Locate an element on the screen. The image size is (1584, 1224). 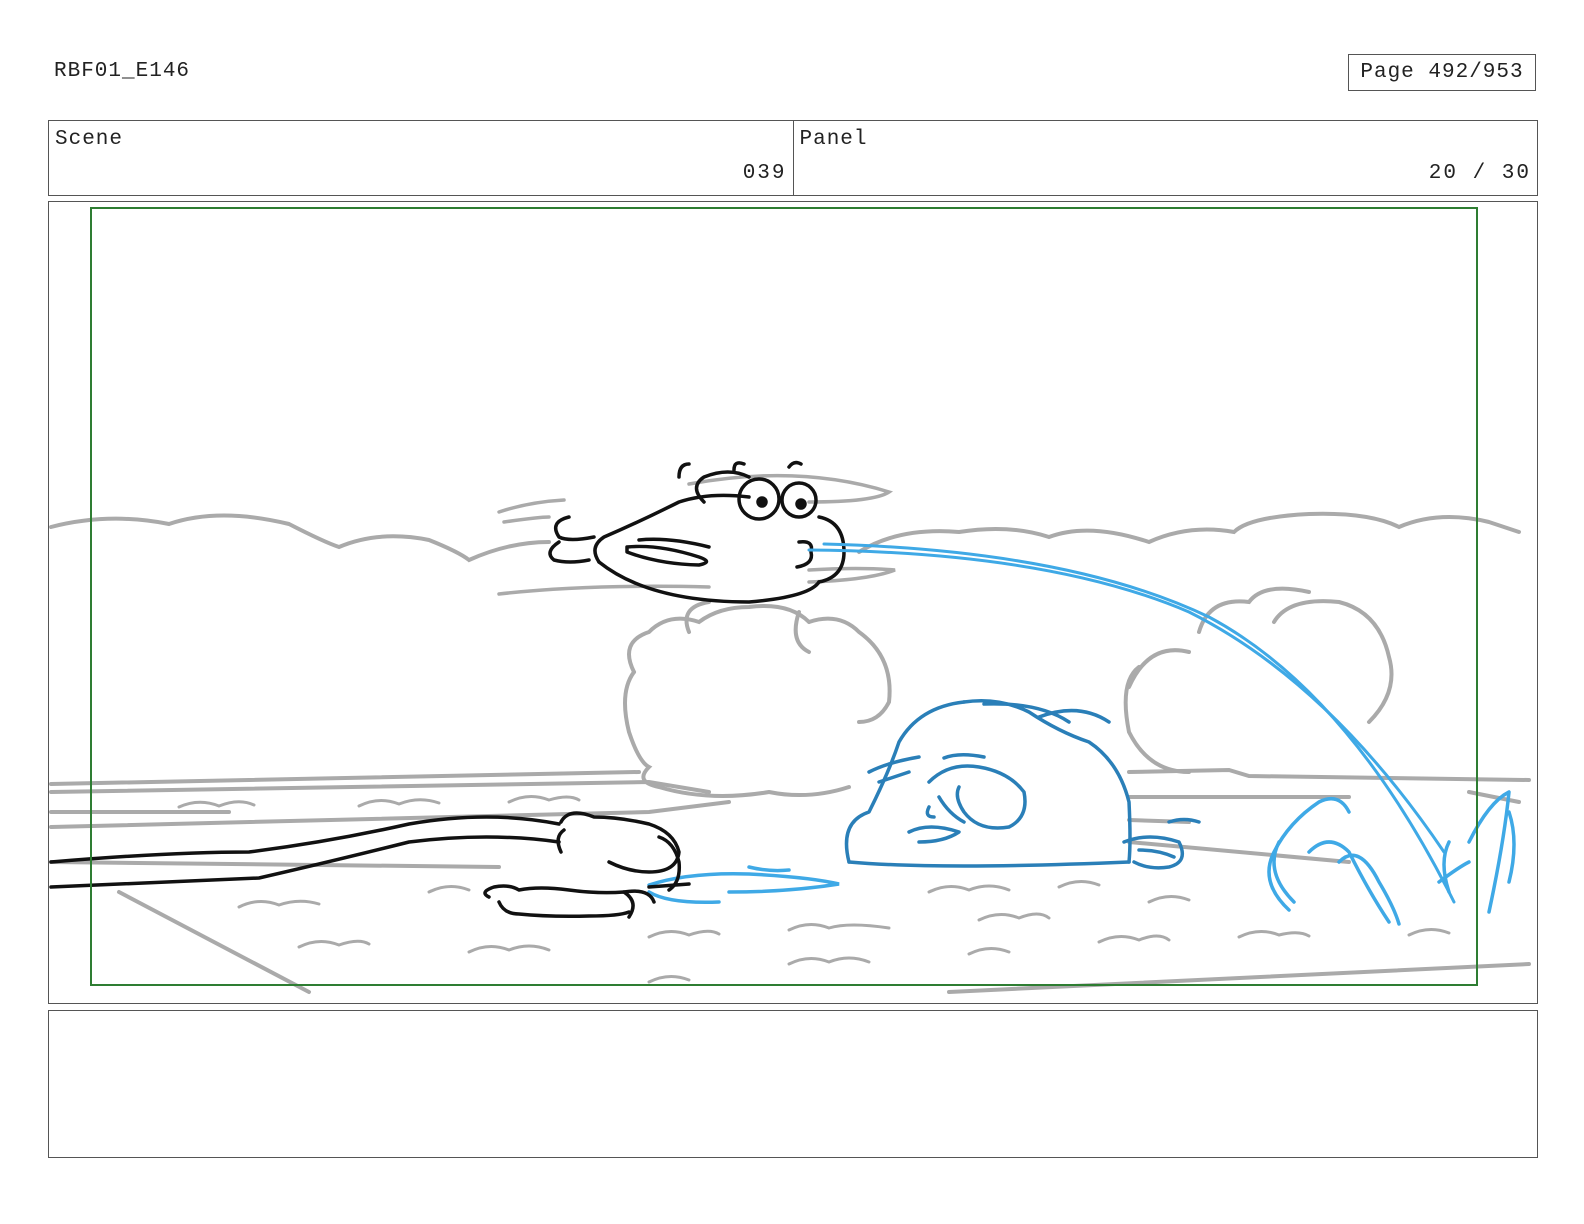
scene-panel-header: Scene 039 Panel 20 / 30 is located at coordinates (793, 158).